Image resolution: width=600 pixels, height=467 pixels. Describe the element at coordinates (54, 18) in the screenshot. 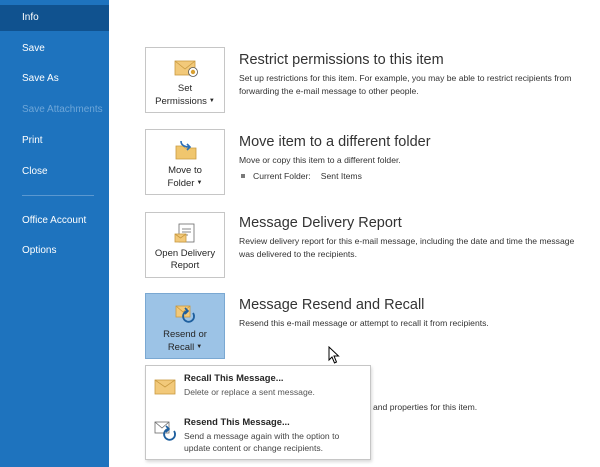

I see `nav-info: Info` at that location.